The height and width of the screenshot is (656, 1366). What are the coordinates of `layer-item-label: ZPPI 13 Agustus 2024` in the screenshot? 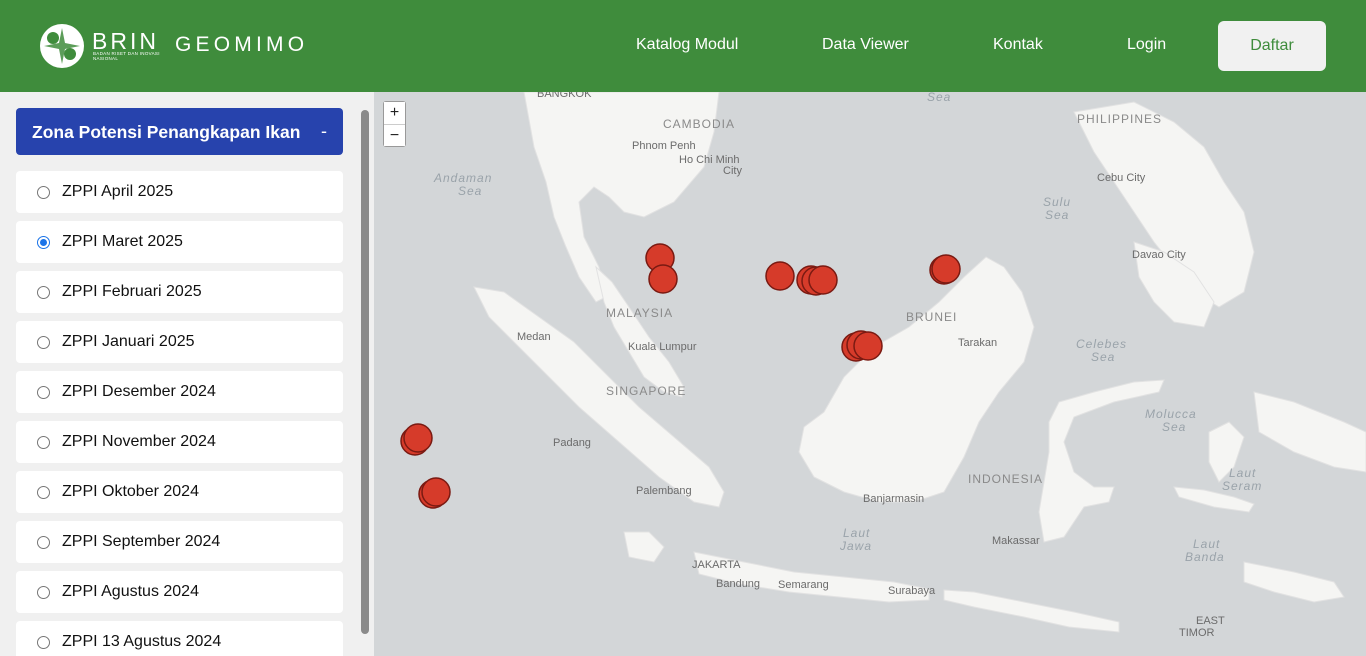 It's located at (142, 641).